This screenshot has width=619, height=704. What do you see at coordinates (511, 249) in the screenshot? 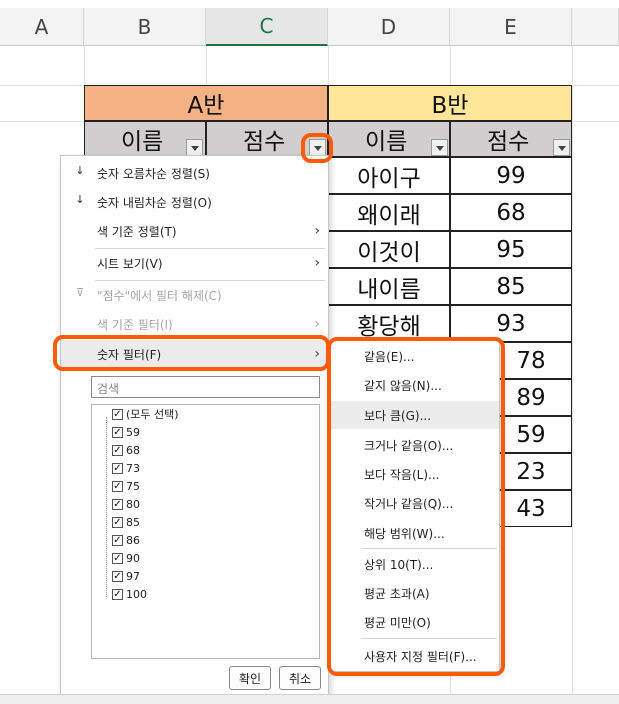
I see `cell-score: 95` at bounding box center [511, 249].